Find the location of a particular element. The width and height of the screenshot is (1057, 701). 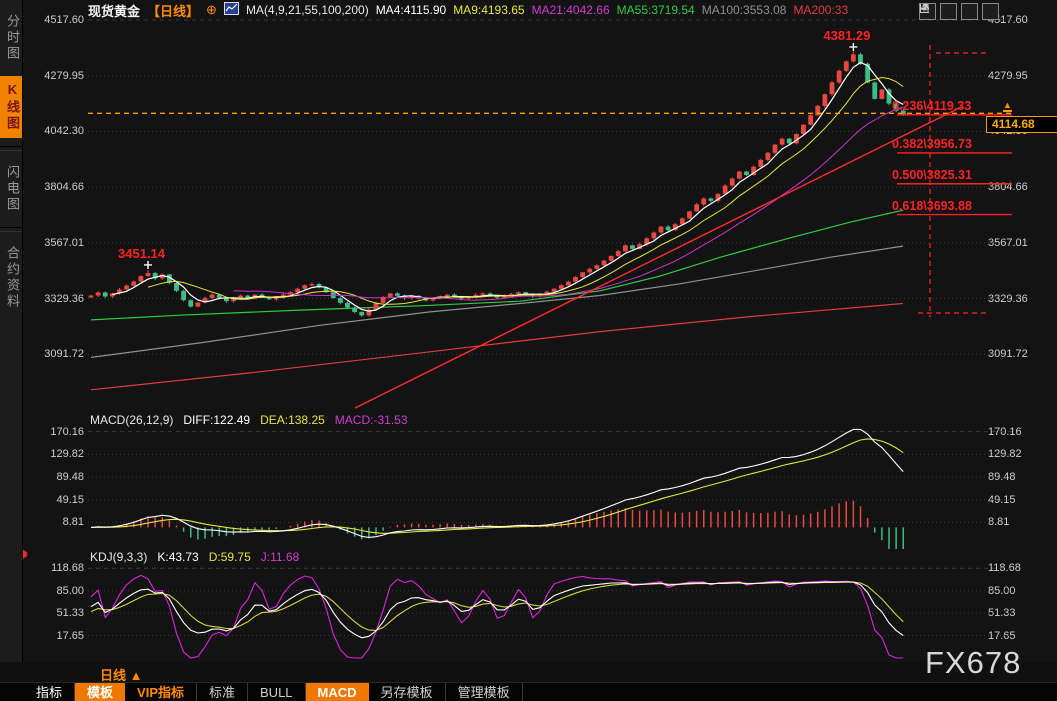

swing-price-label: 4381.29 is located at coordinates (847, 35).